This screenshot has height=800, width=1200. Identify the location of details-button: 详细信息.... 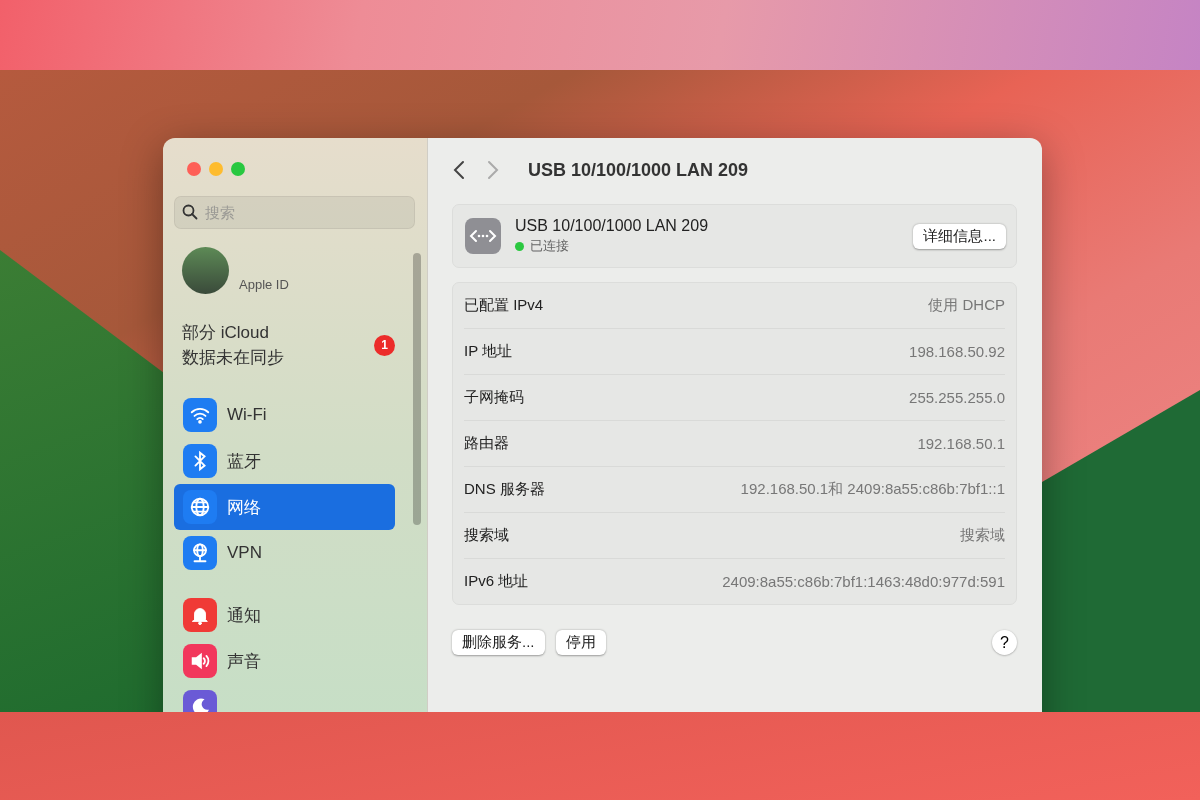
(959, 236).